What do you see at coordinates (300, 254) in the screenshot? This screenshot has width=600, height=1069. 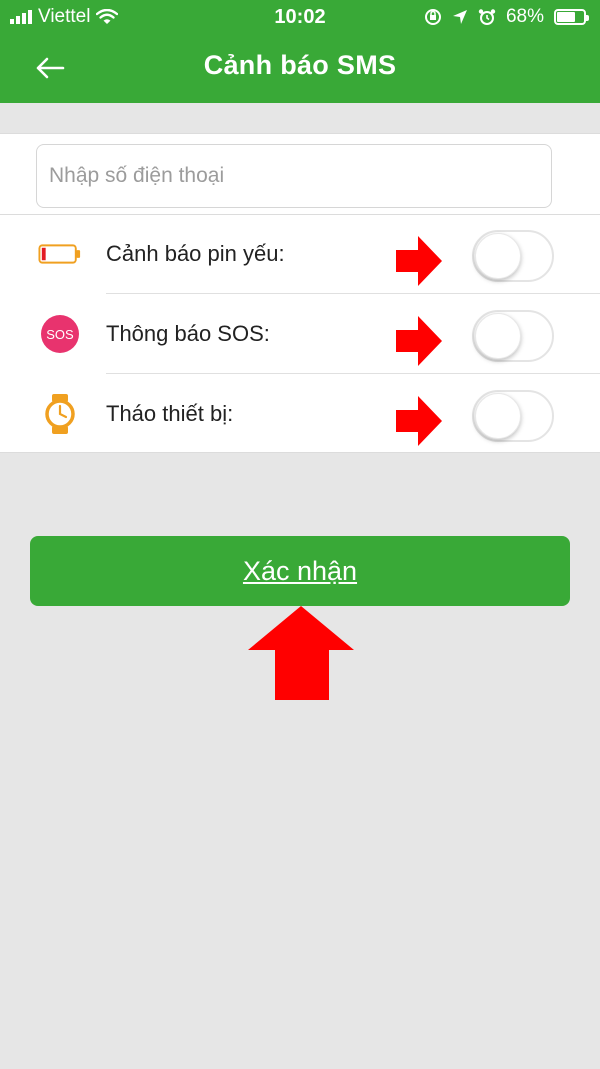 I see `setting-row-low-battery: Cảnh báo pin yếu:` at bounding box center [300, 254].